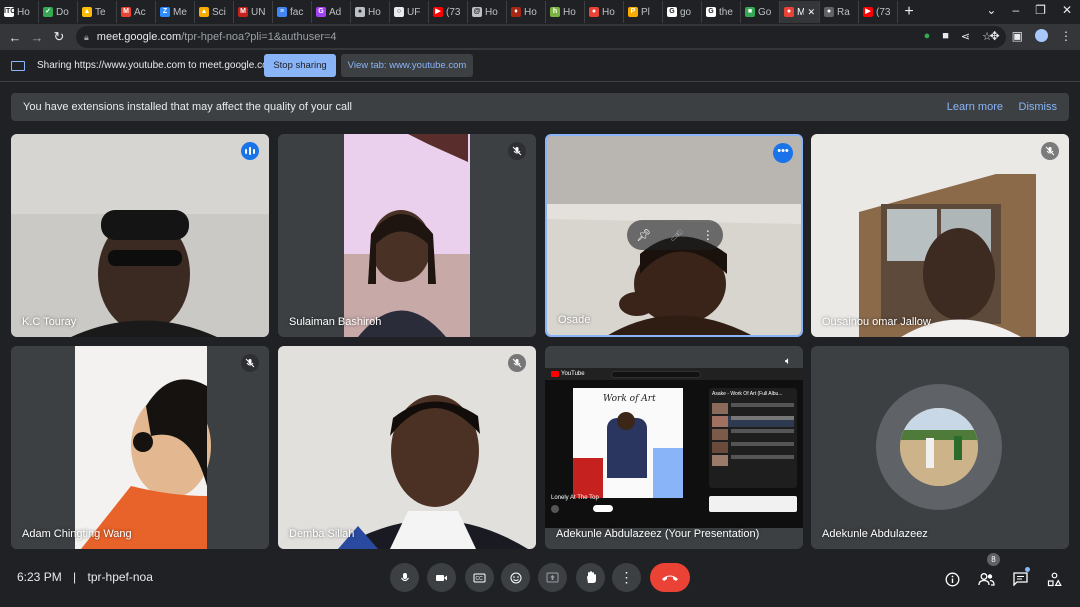 The height and width of the screenshot is (607, 1080). I want to click on browser-tab: M Ac, so click(136, 12).